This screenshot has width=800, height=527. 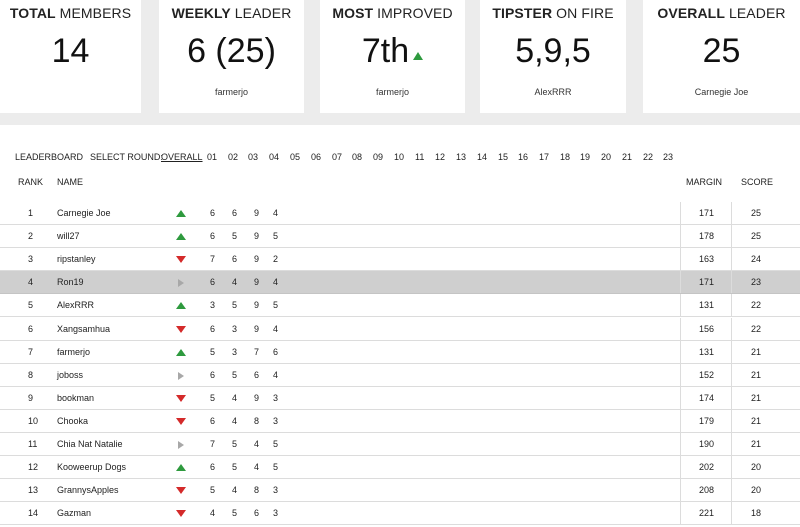 What do you see at coordinates (440, 157) in the screenshot?
I see `round-12-link: 12` at bounding box center [440, 157].